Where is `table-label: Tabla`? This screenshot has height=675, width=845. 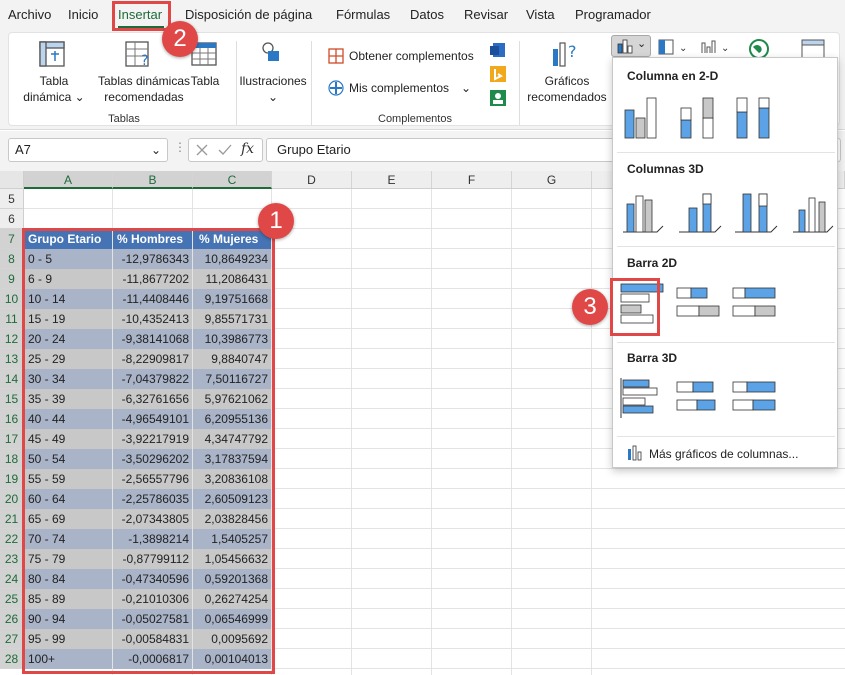 table-label: Tabla is located at coordinates (205, 81).